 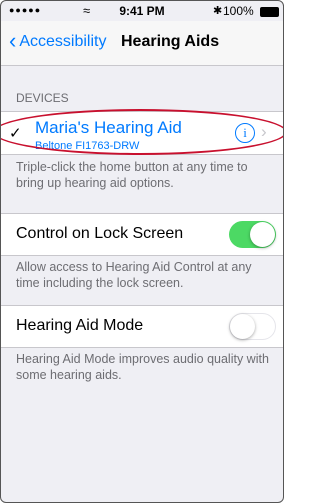 I want to click on hearing-aid-mode-row: Hearing Aid Mode, so click(x=142, y=326).